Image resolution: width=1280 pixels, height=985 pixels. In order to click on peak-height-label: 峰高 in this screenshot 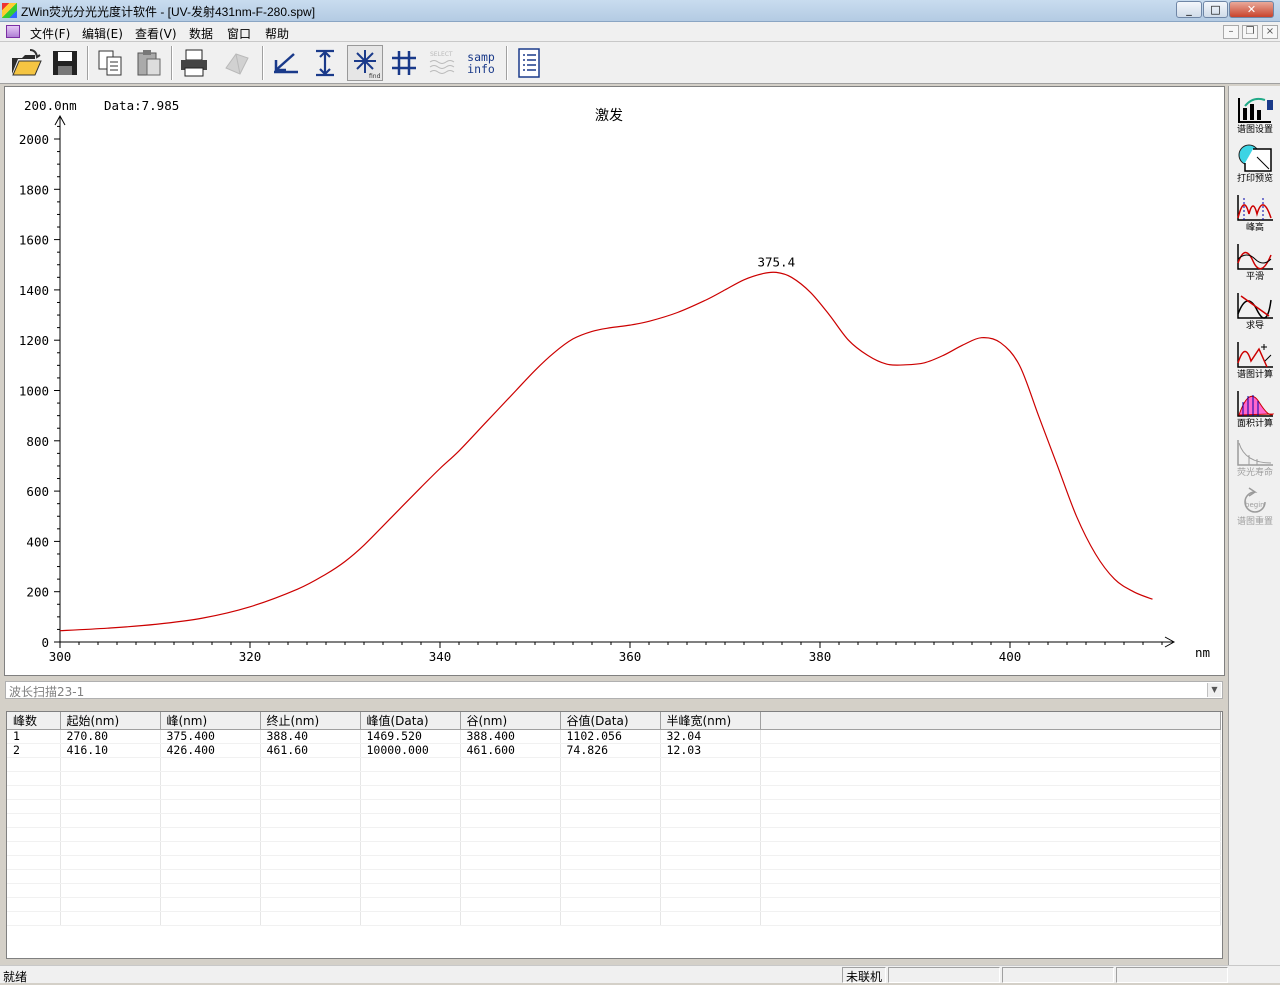, I will do `click(1254, 228)`.